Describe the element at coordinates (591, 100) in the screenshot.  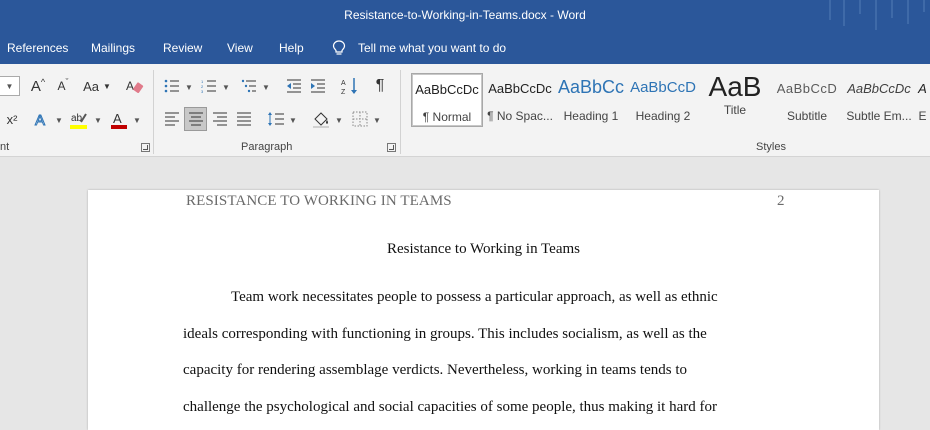
I see `style-heading-1: AaBbCc Heading 1` at that location.